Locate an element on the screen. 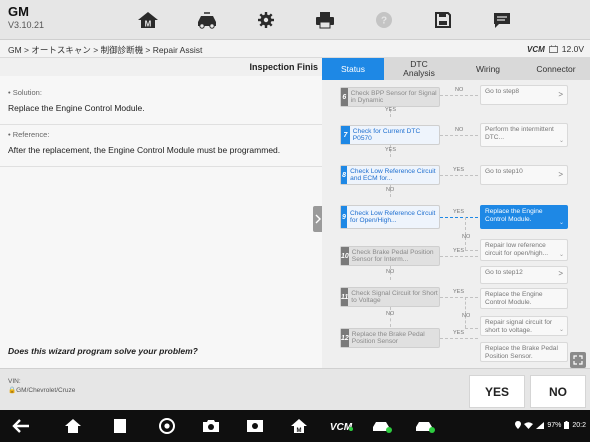  camera-button is located at coordinates (211, 426).